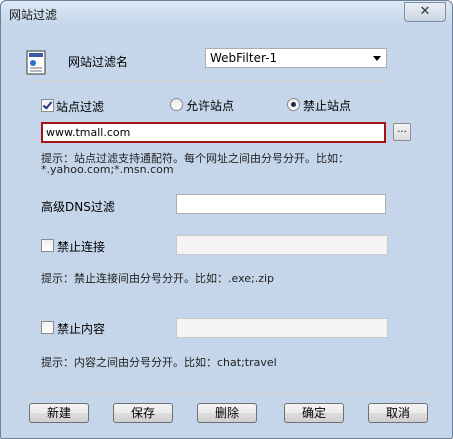  I want to click on allow-sites-radio, so click(176, 104).